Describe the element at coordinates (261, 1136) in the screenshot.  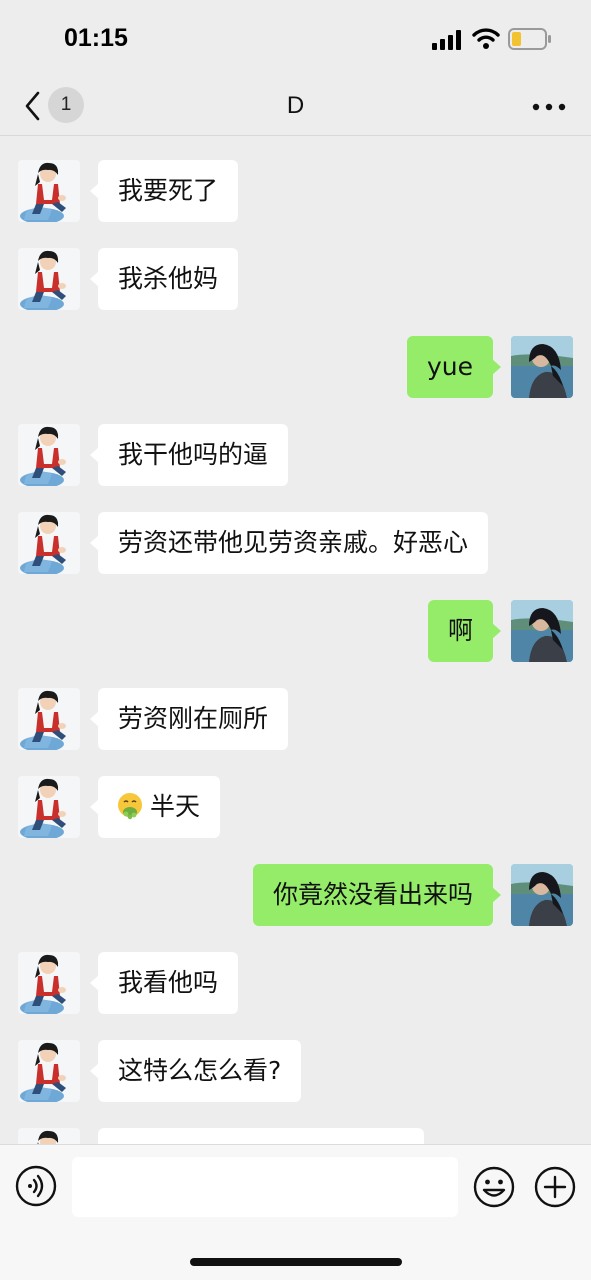
I see `incoming-message-bubble` at that location.